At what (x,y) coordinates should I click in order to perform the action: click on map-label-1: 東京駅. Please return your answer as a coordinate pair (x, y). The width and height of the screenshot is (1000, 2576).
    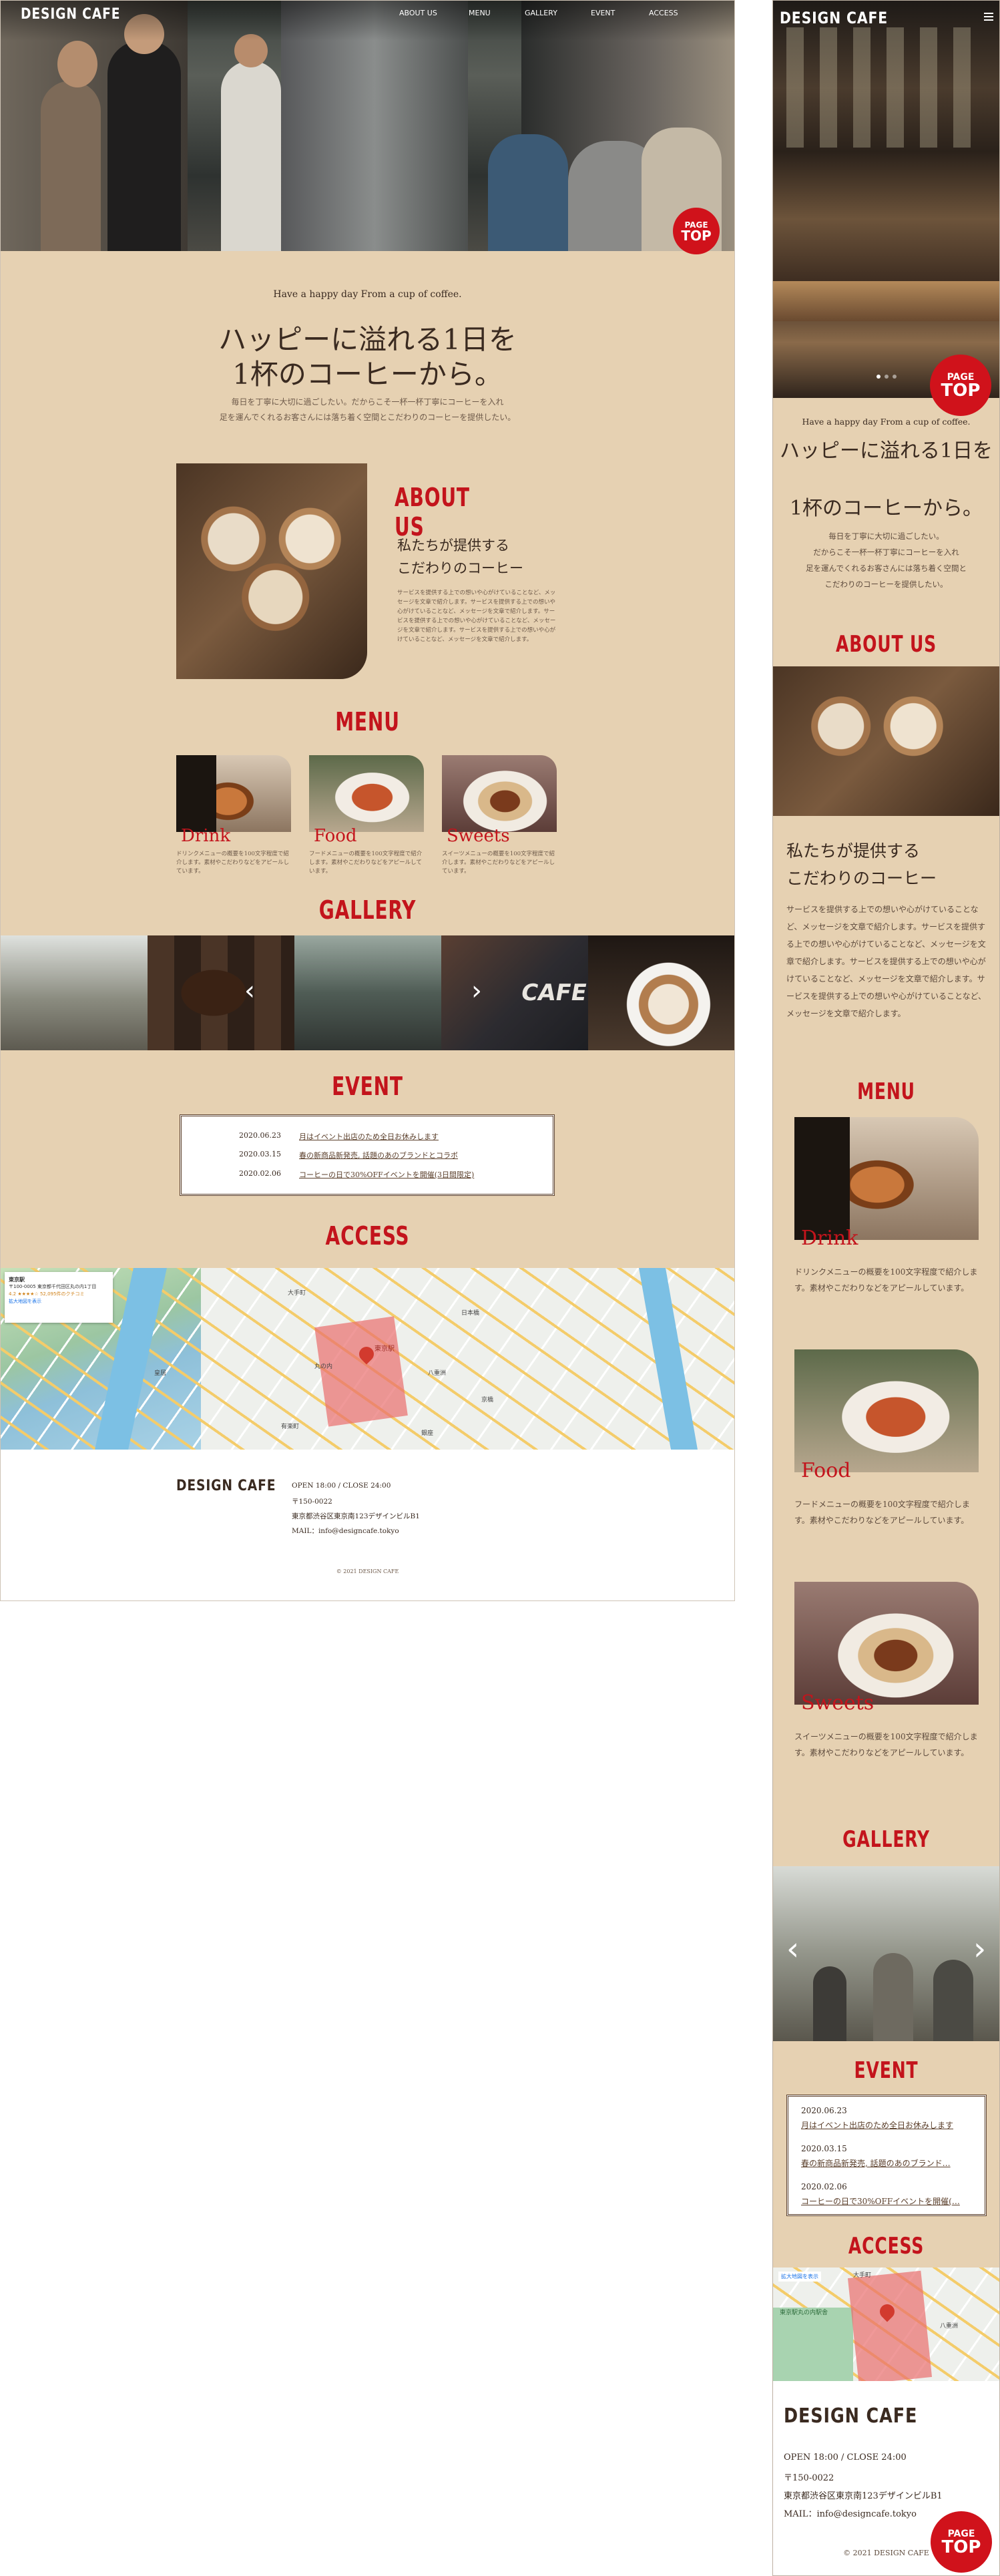
    Looking at the image, I should click on (384, 1349).